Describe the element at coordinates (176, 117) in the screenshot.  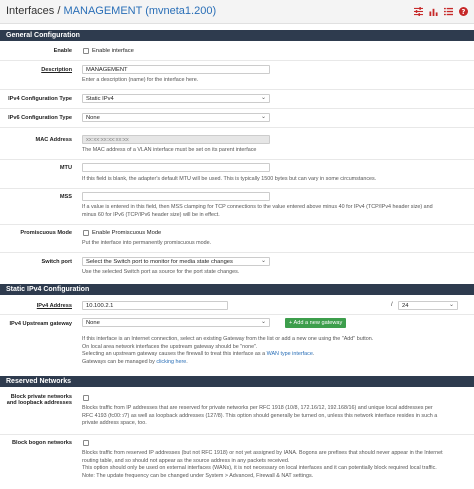
I see `ipv6-type-select: None` at that location.